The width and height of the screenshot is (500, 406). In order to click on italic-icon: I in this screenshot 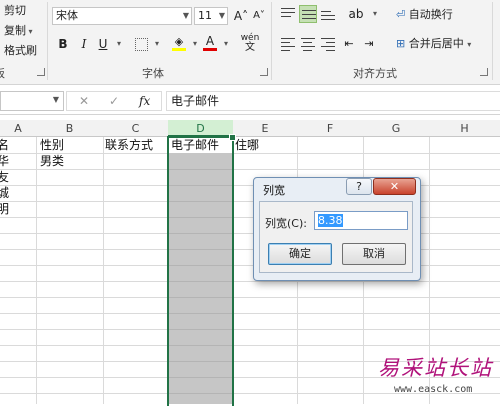, I will do `click(84, 44)`.